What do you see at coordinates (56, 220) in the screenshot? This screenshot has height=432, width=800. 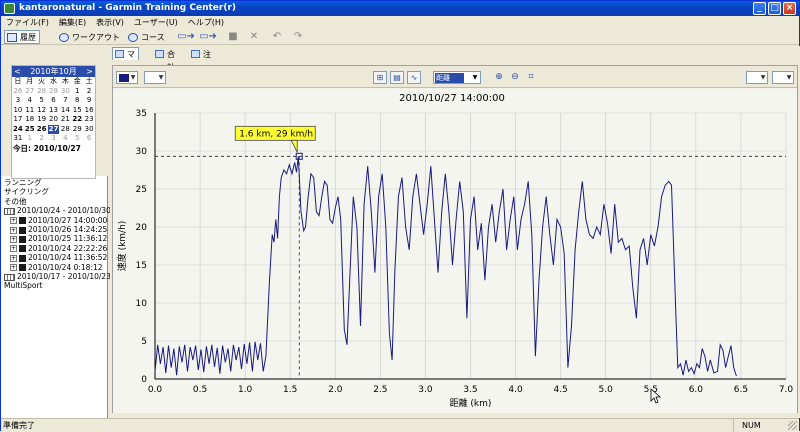 I see `tree-item-activity: +2010/10/27 14:00:00` at bounding box center [56, 220].